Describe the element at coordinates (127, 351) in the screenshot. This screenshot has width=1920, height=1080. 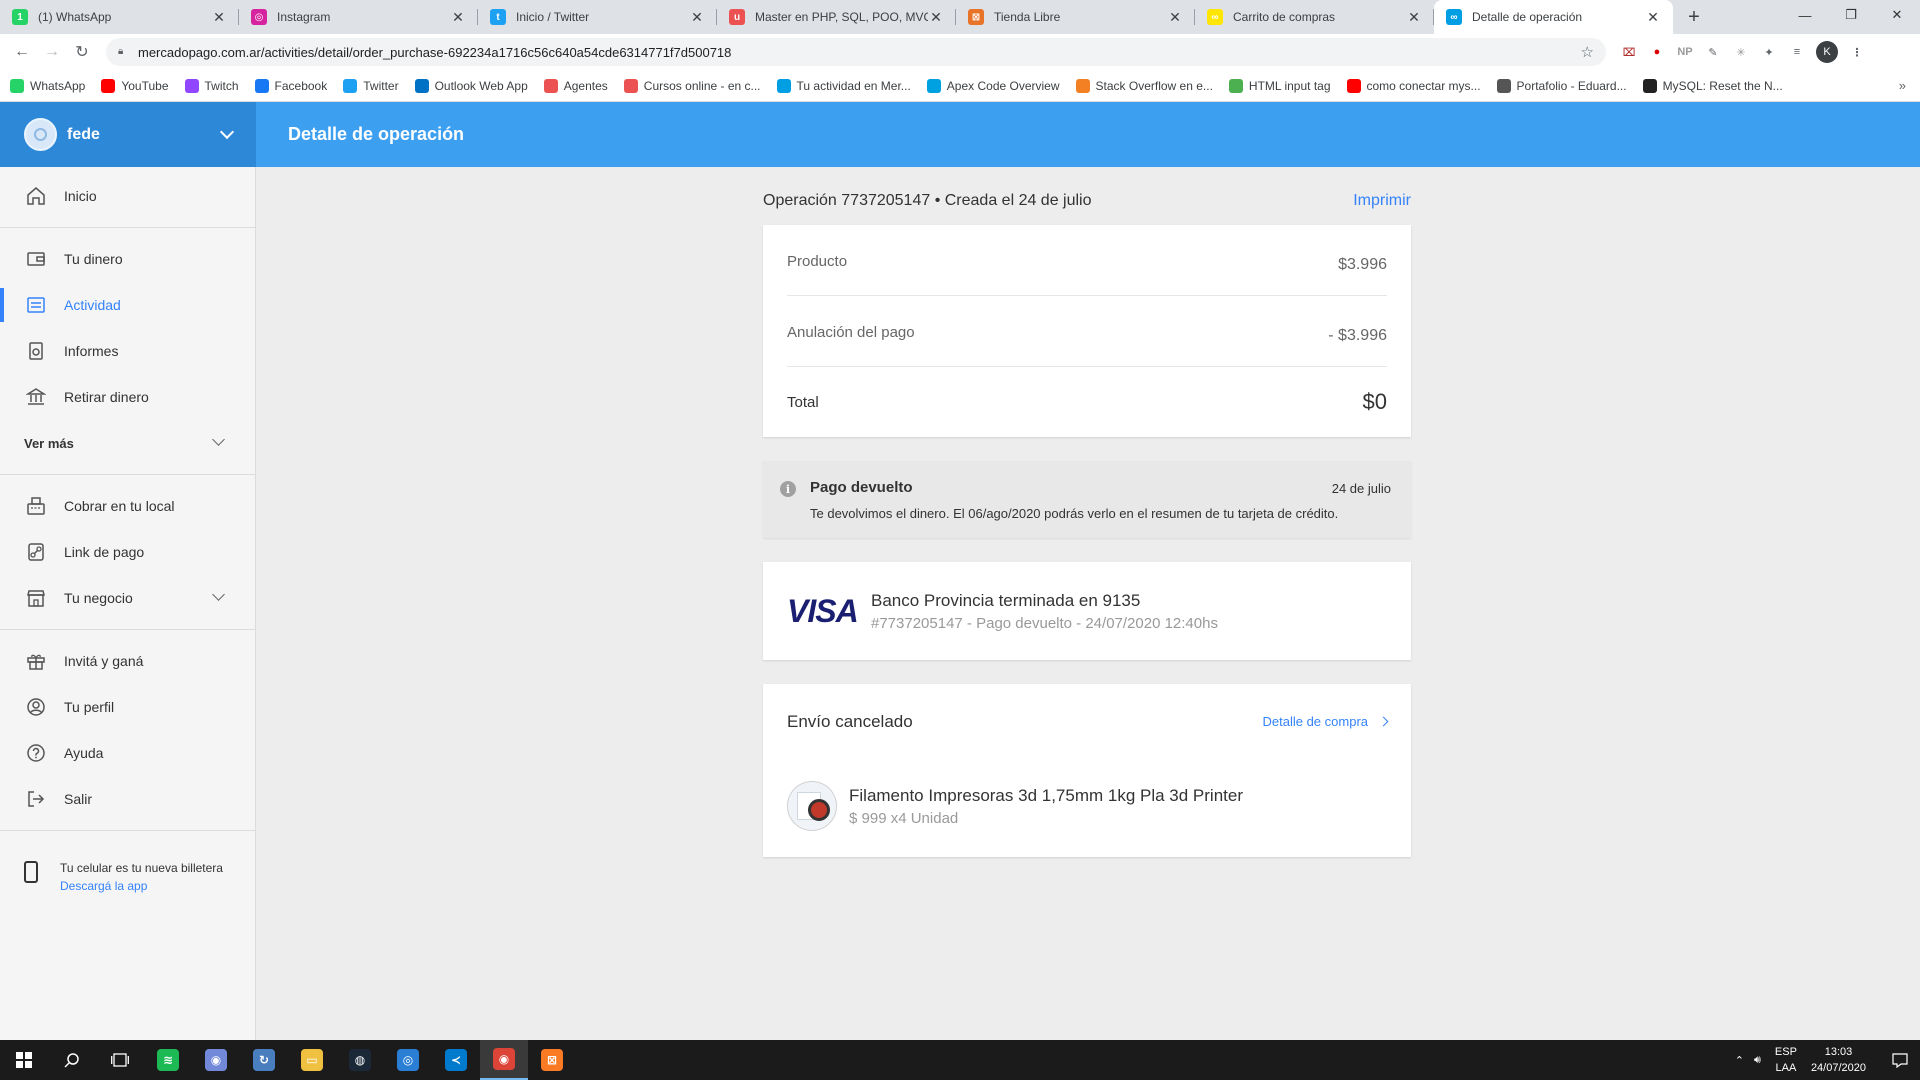
I see `sidebar-item-reports: Informes` at that location.